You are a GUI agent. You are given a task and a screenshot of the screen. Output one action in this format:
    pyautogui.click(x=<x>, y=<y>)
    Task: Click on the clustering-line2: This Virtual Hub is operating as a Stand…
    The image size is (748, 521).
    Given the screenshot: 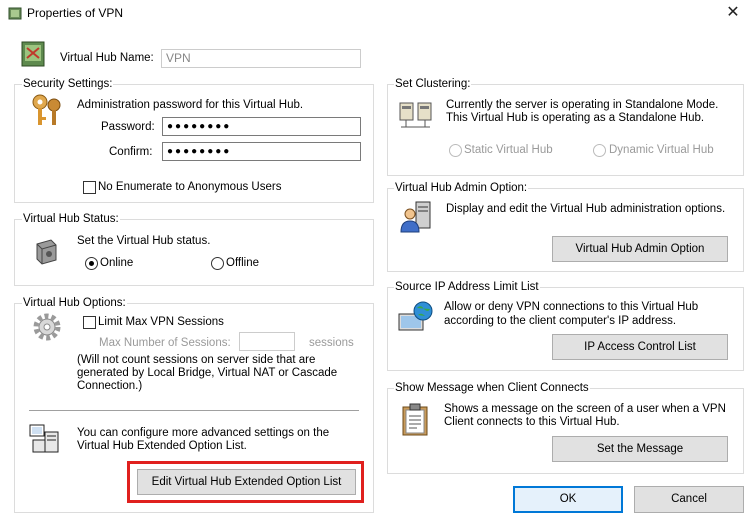 What is the action you would take?
    pyautogui.click(x=575, y=118)
    